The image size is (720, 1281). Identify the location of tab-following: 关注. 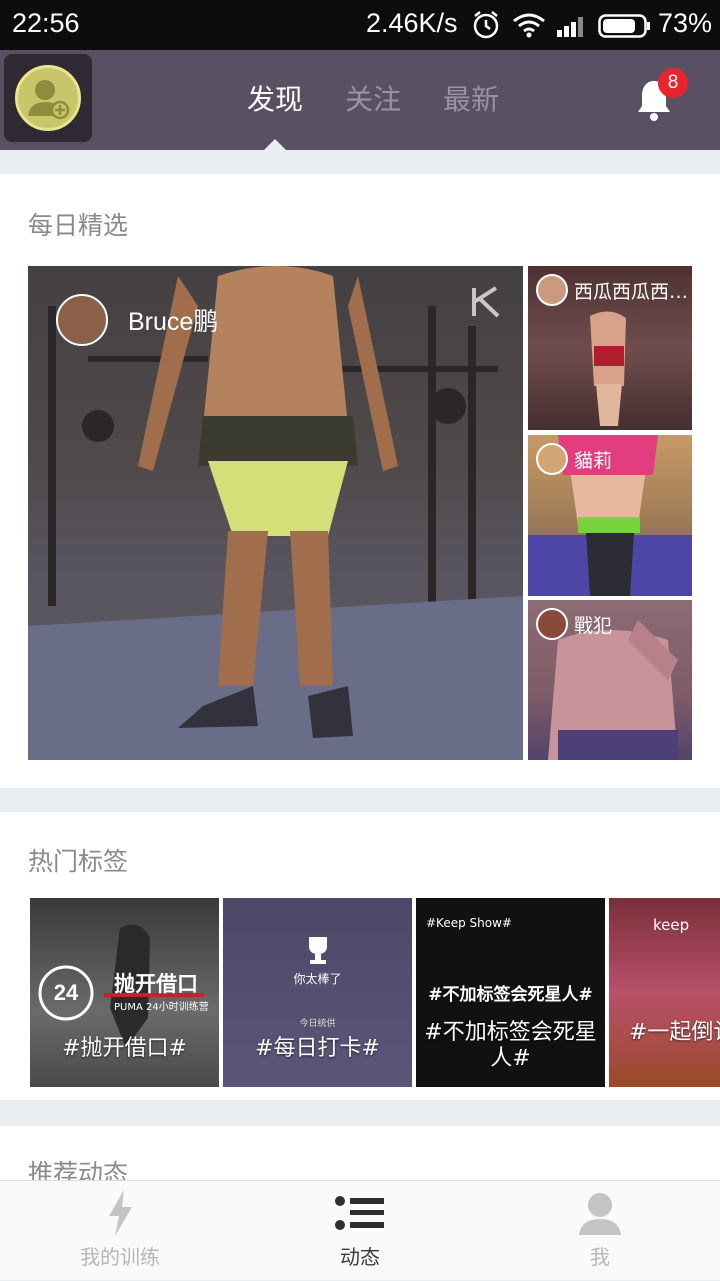
(373, 100).